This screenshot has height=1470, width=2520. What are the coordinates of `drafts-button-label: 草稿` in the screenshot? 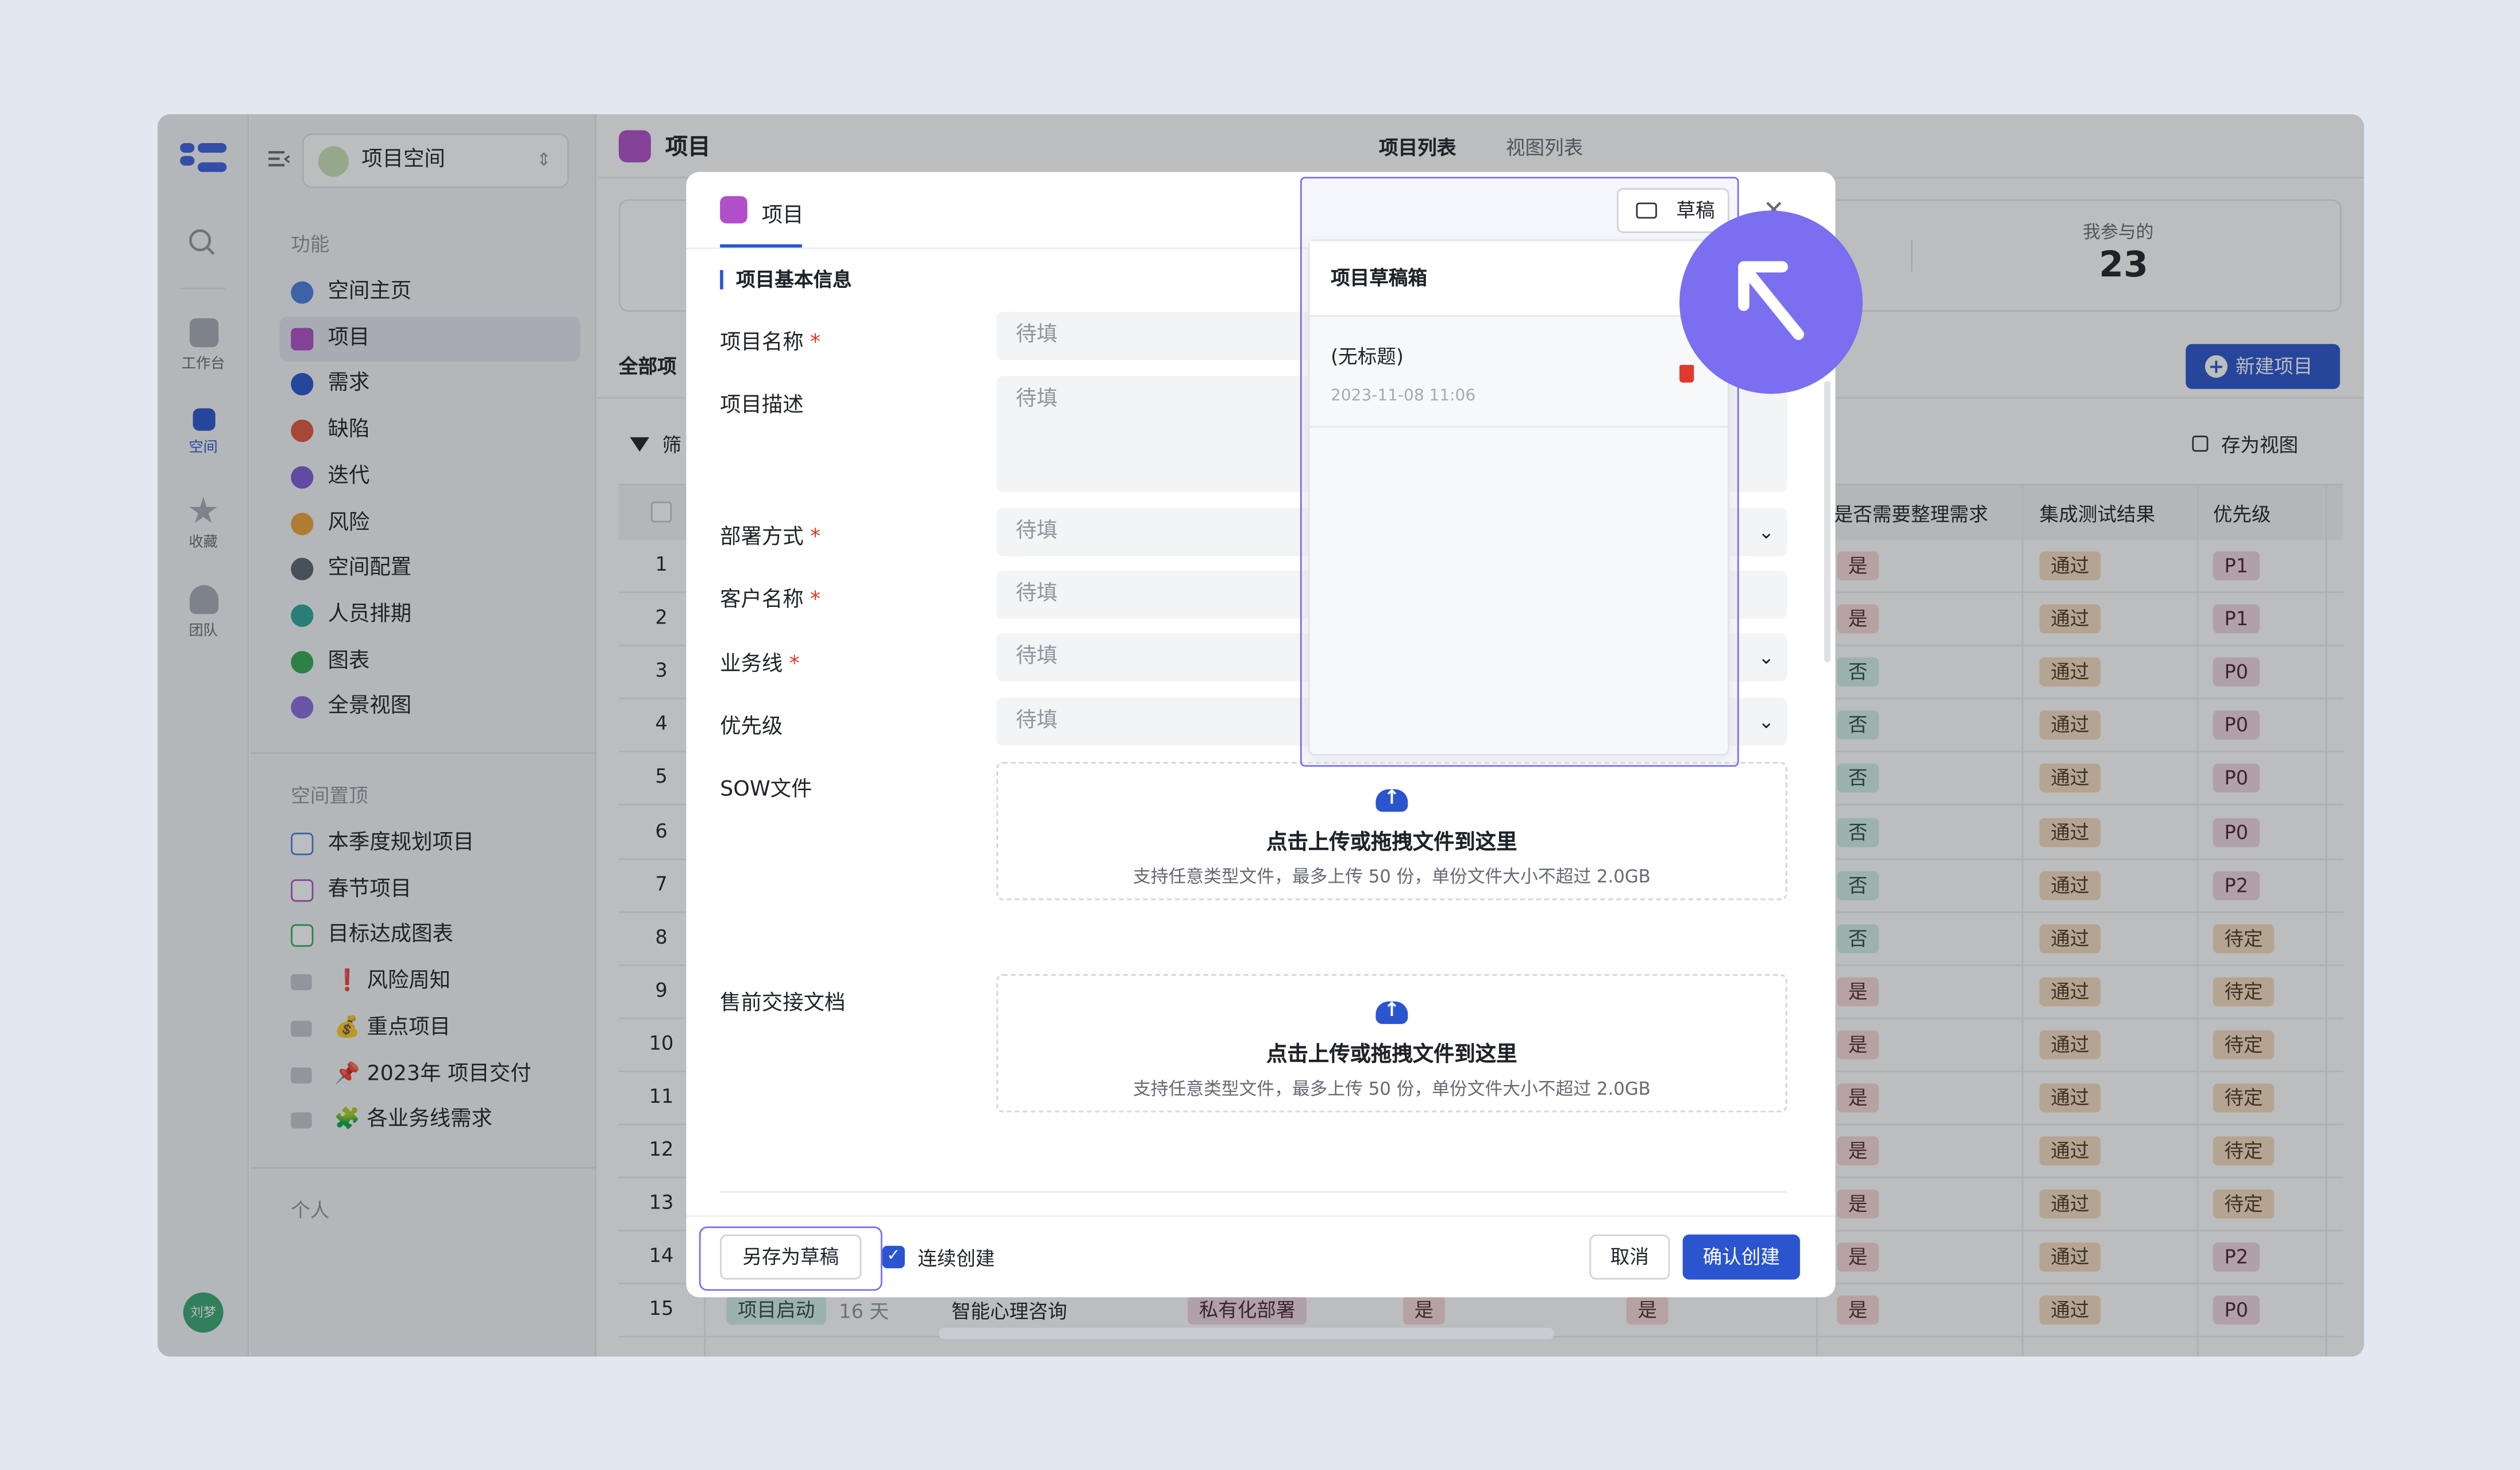 It's located at (1695, 210).